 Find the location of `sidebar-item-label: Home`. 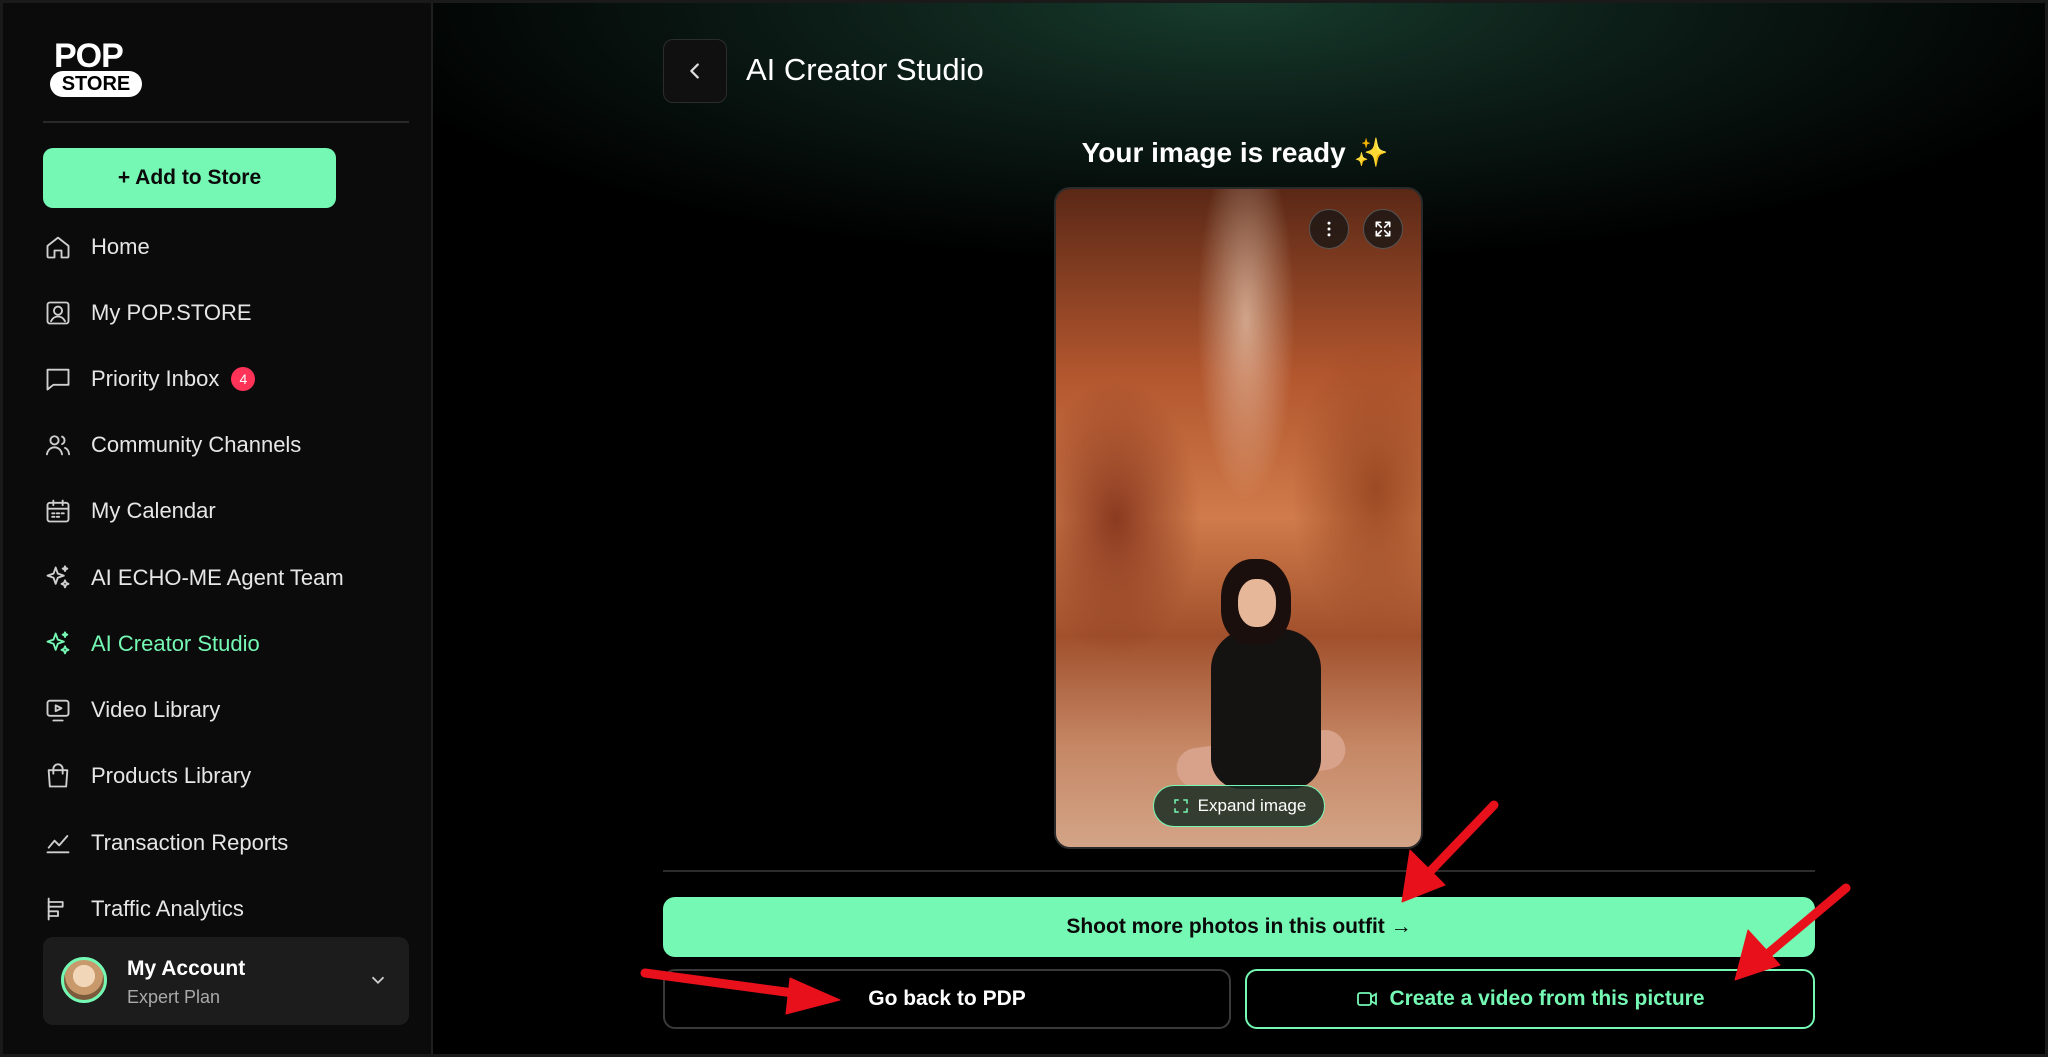

sidebar-item-label: Home is located at coordinates (120, 246).